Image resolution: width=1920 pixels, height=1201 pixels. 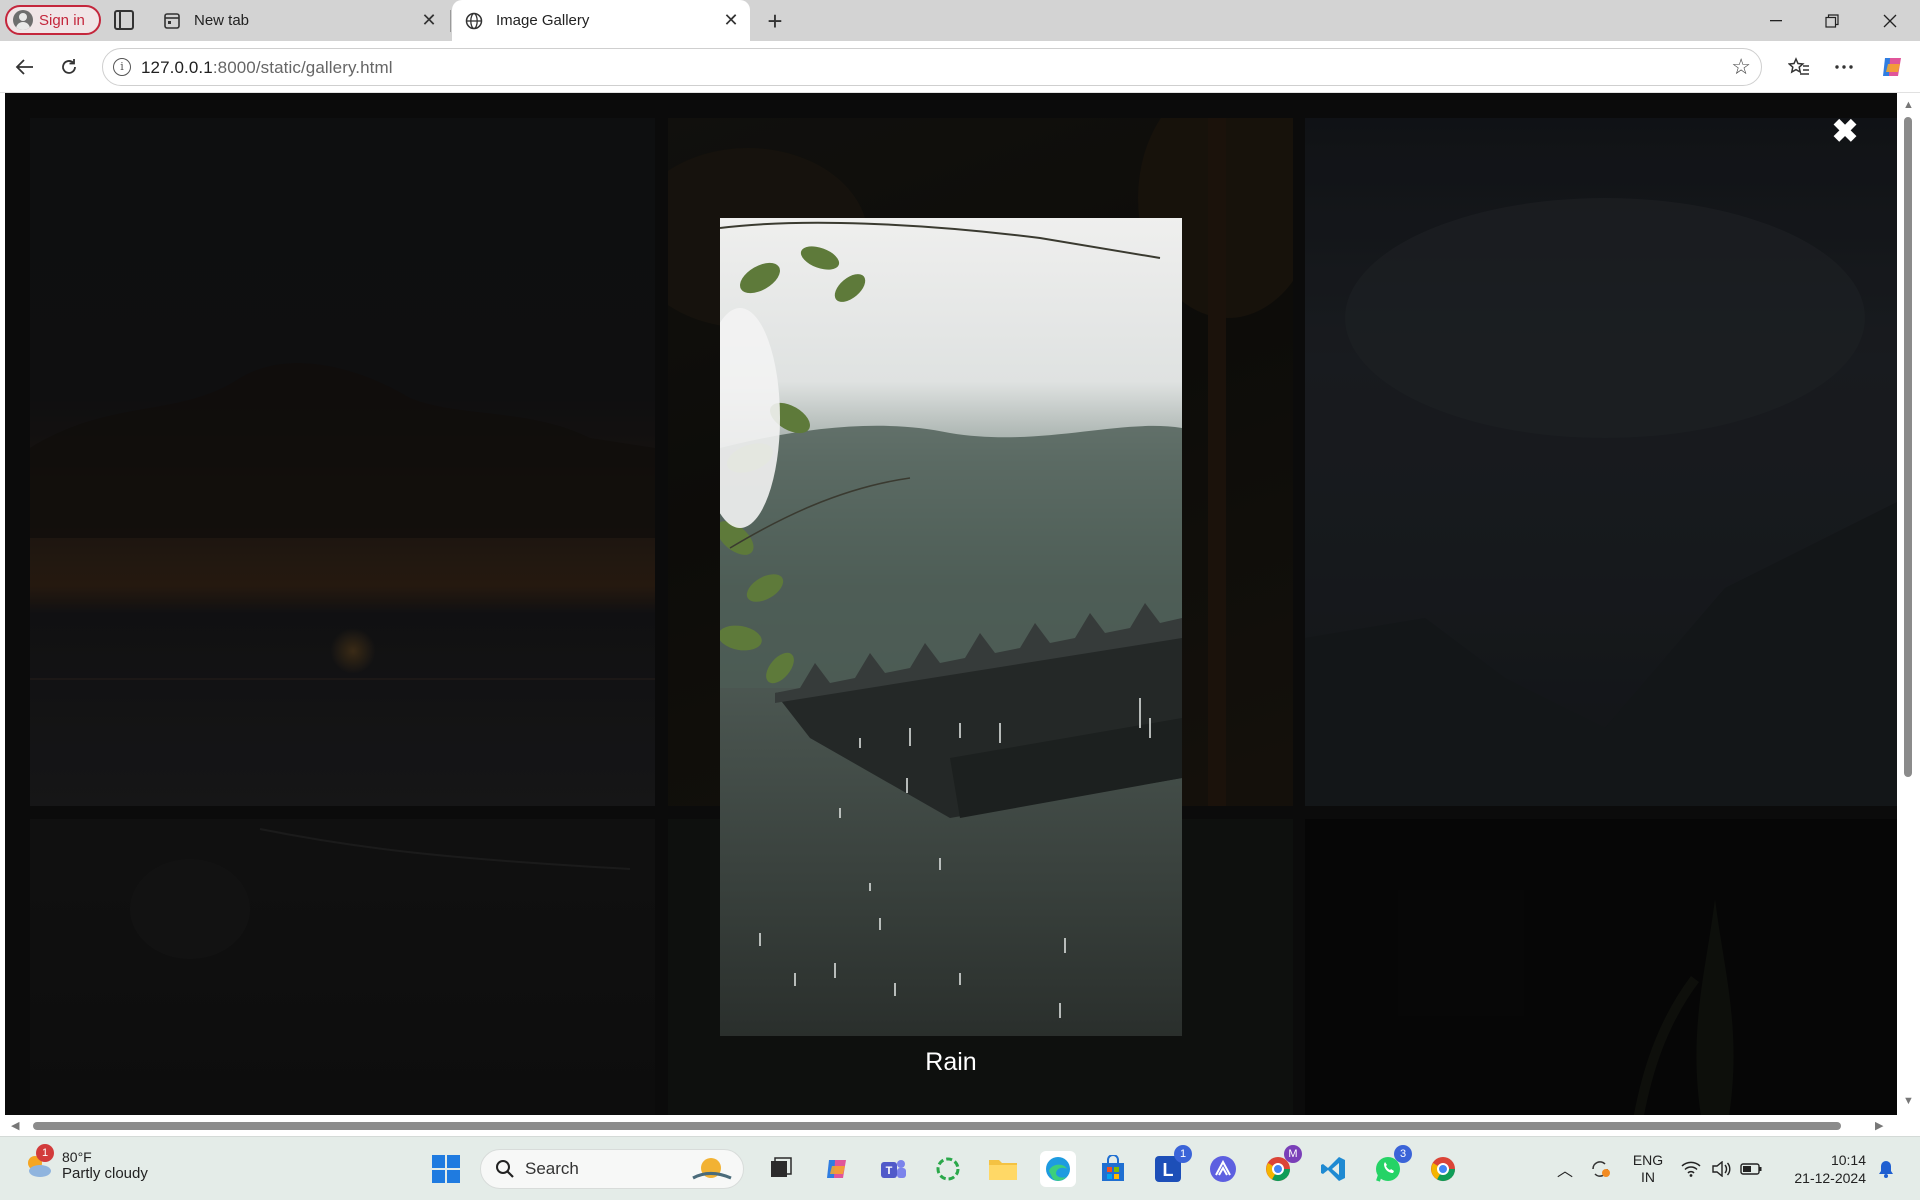 What do you see at coordinates (1908, 1101) in the screenshot?
I see `scroll-down-icon: ▼` at bounding box center [1908, 1101].